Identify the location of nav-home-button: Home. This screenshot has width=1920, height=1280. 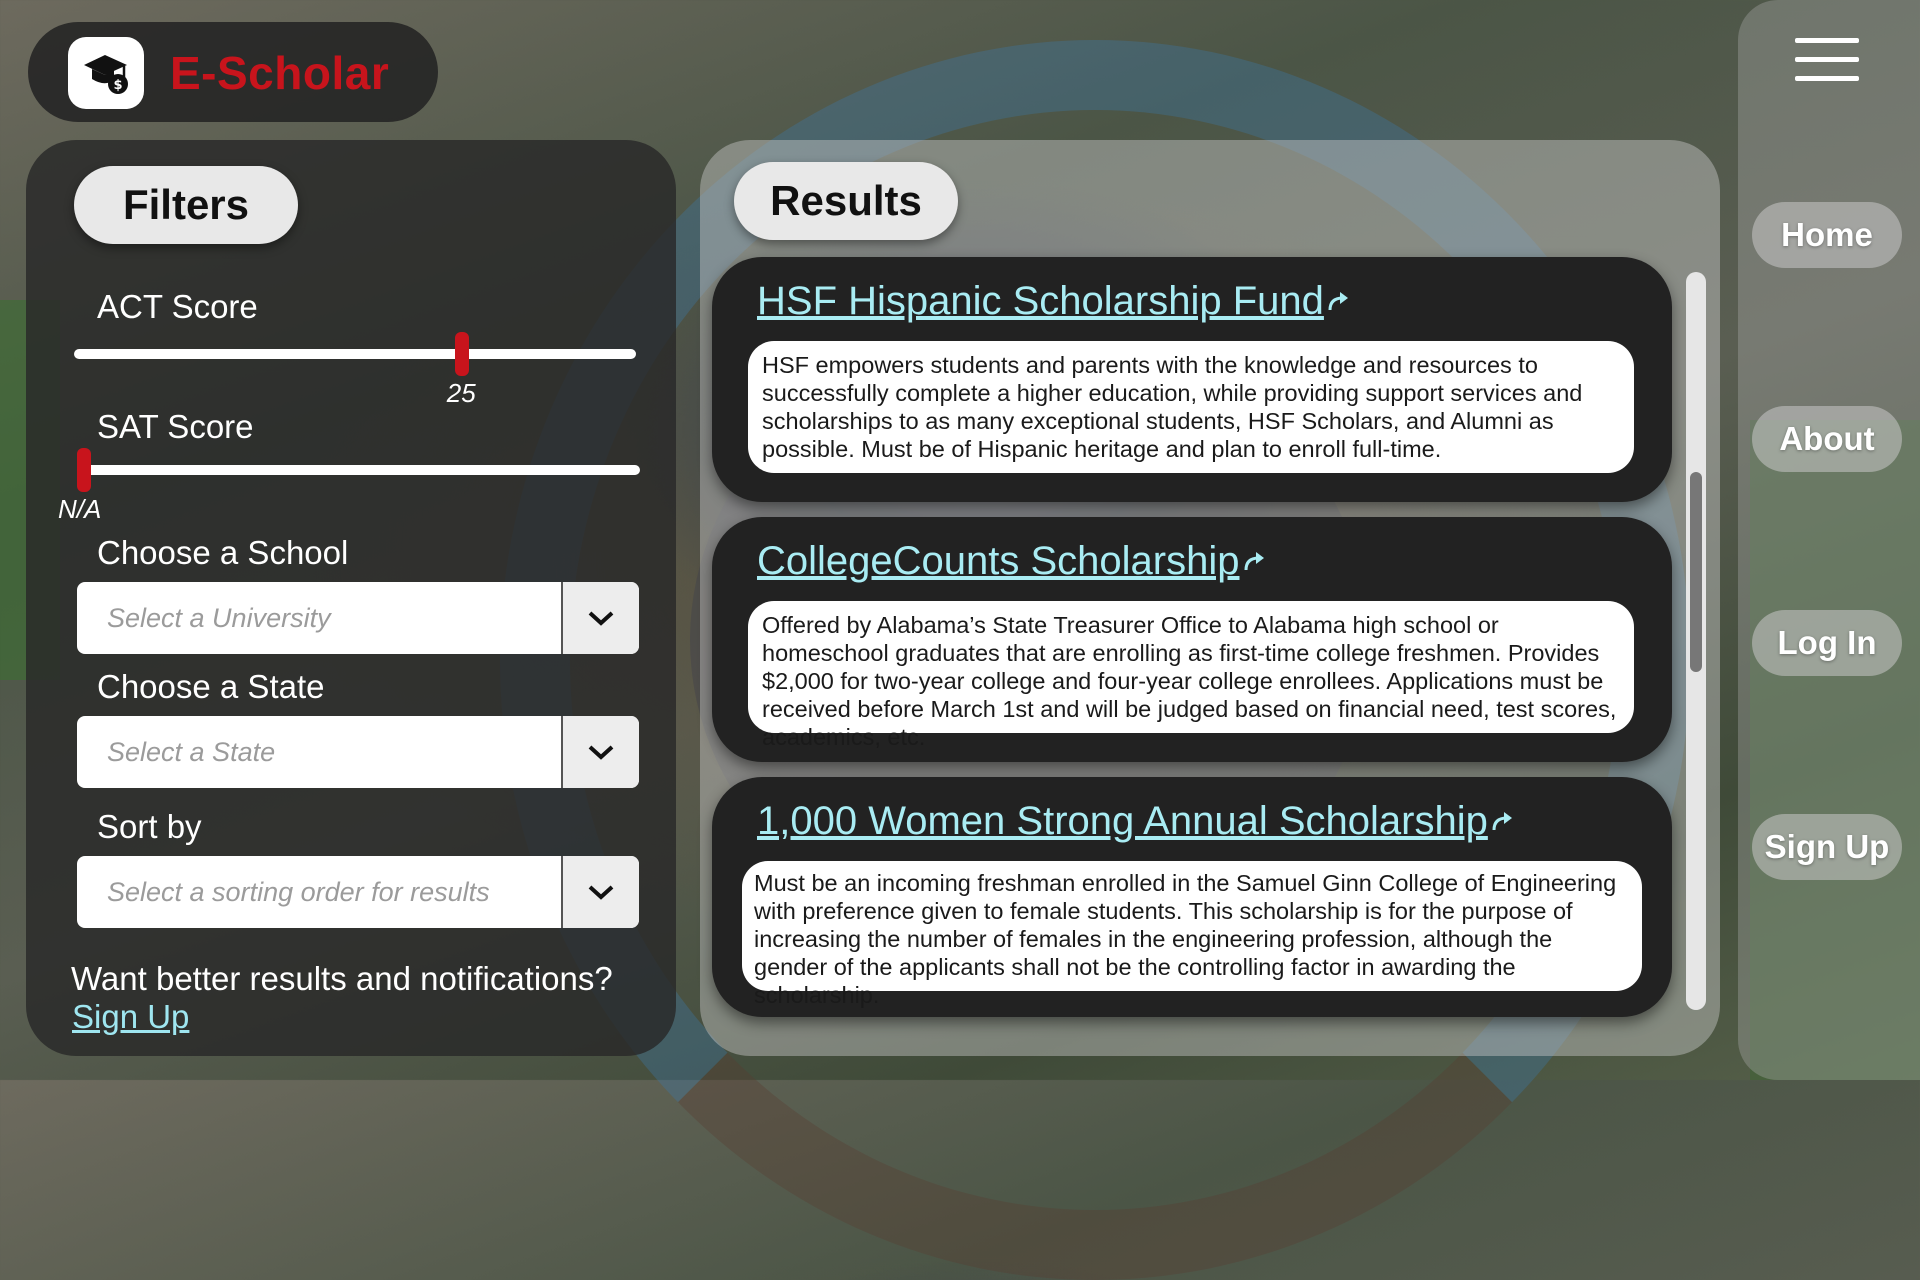
(1827, 235).